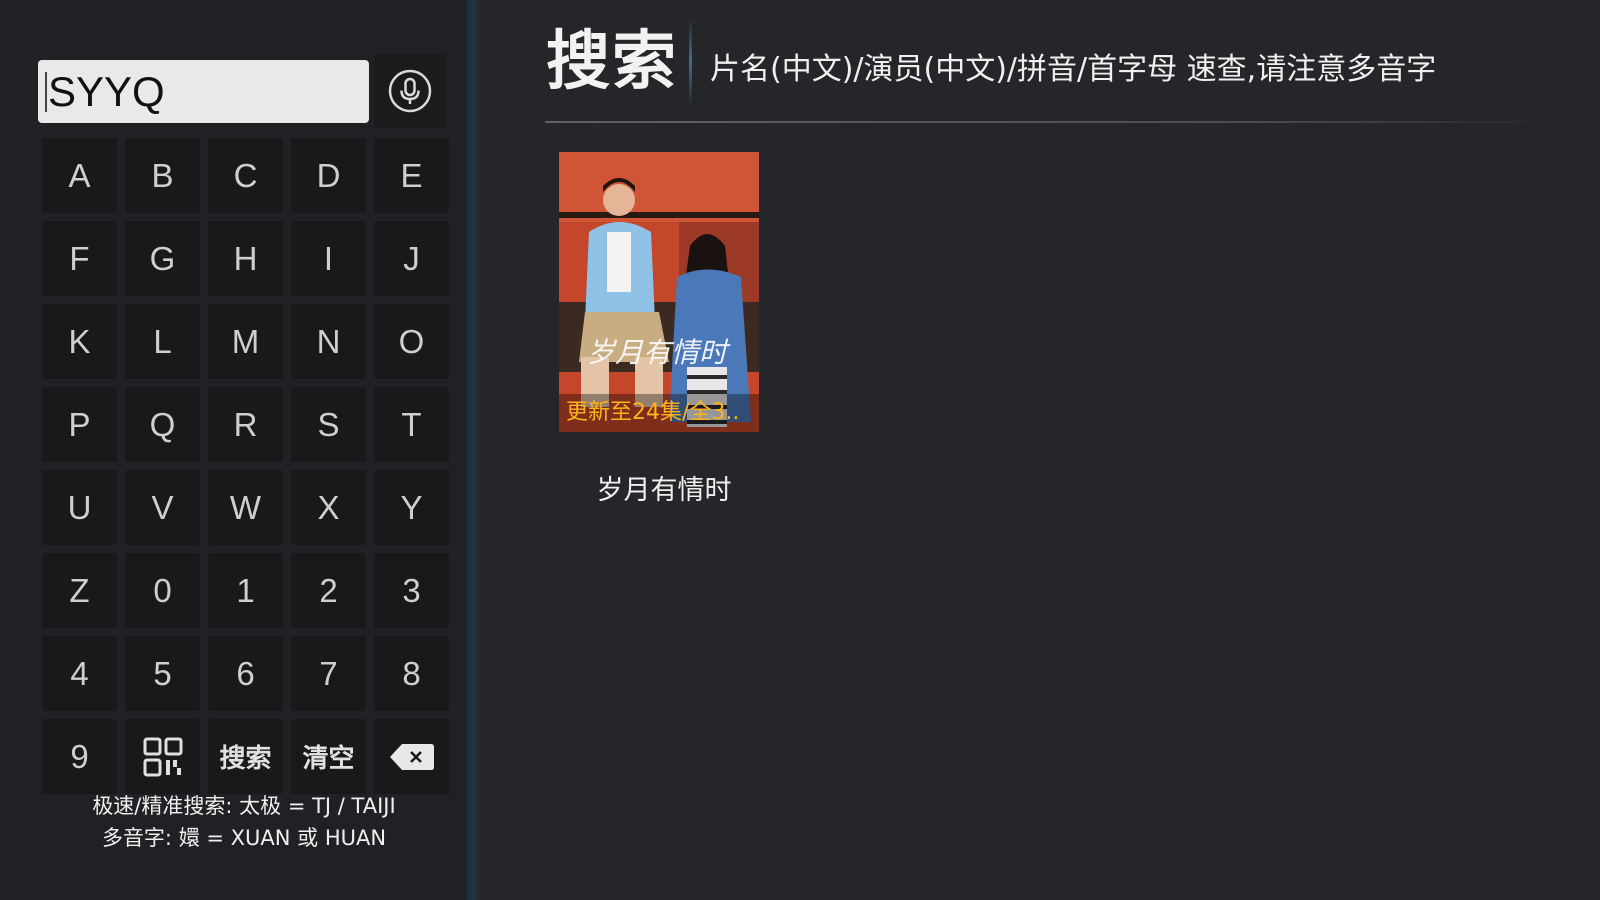 This screenshot has height=900, width=1600. What do you see at coordinates (162, 590) in the screenshot?
I see `key-0: 0` at bounding box center [162, 590].